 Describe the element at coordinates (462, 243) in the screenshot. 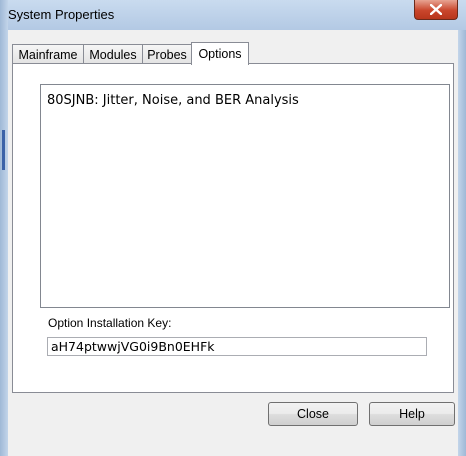

I see `right-frame-border` at that location.